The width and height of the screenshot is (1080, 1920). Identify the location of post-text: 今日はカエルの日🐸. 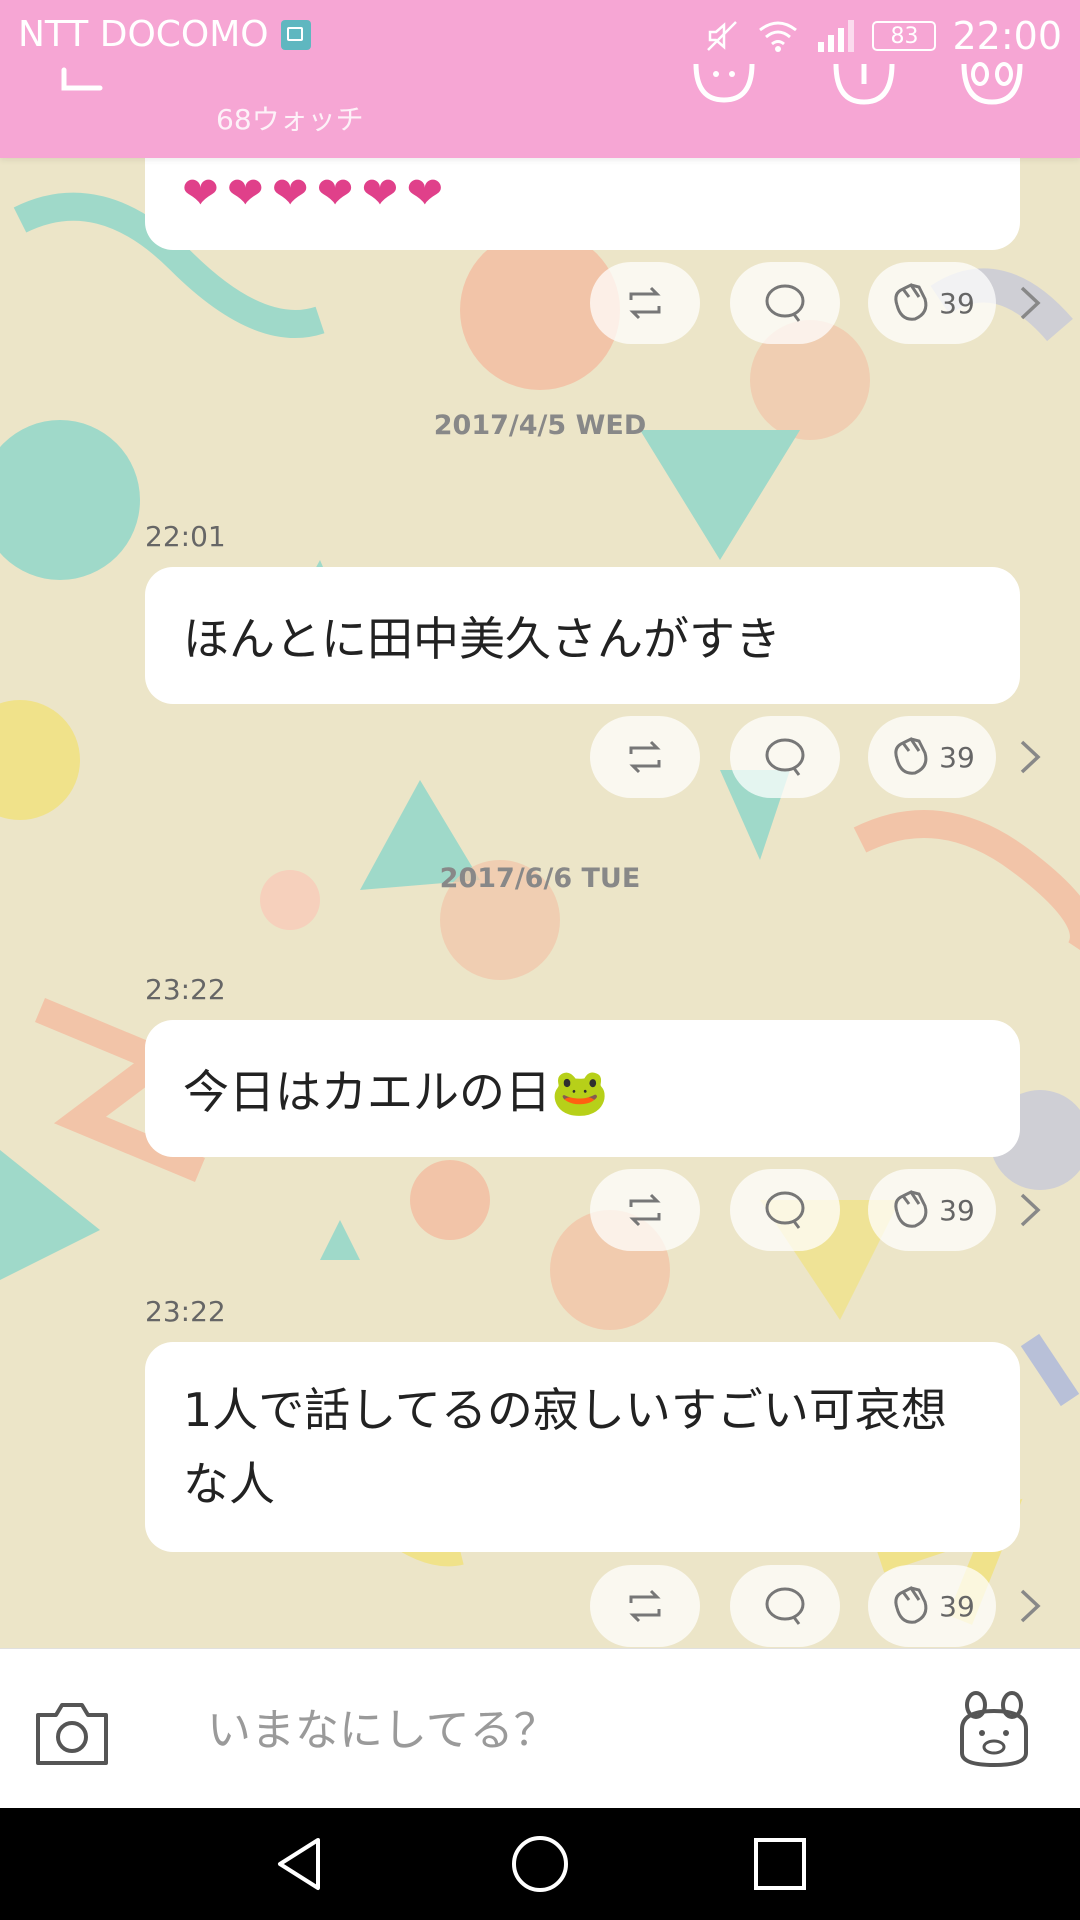
(396, 1091).